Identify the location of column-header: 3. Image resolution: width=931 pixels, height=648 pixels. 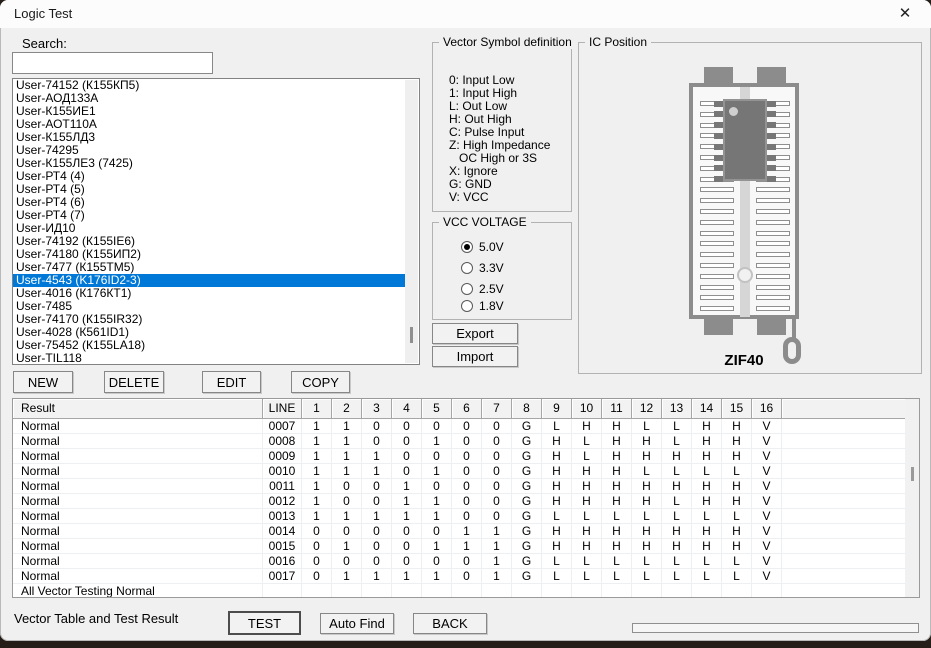
(377, 409).